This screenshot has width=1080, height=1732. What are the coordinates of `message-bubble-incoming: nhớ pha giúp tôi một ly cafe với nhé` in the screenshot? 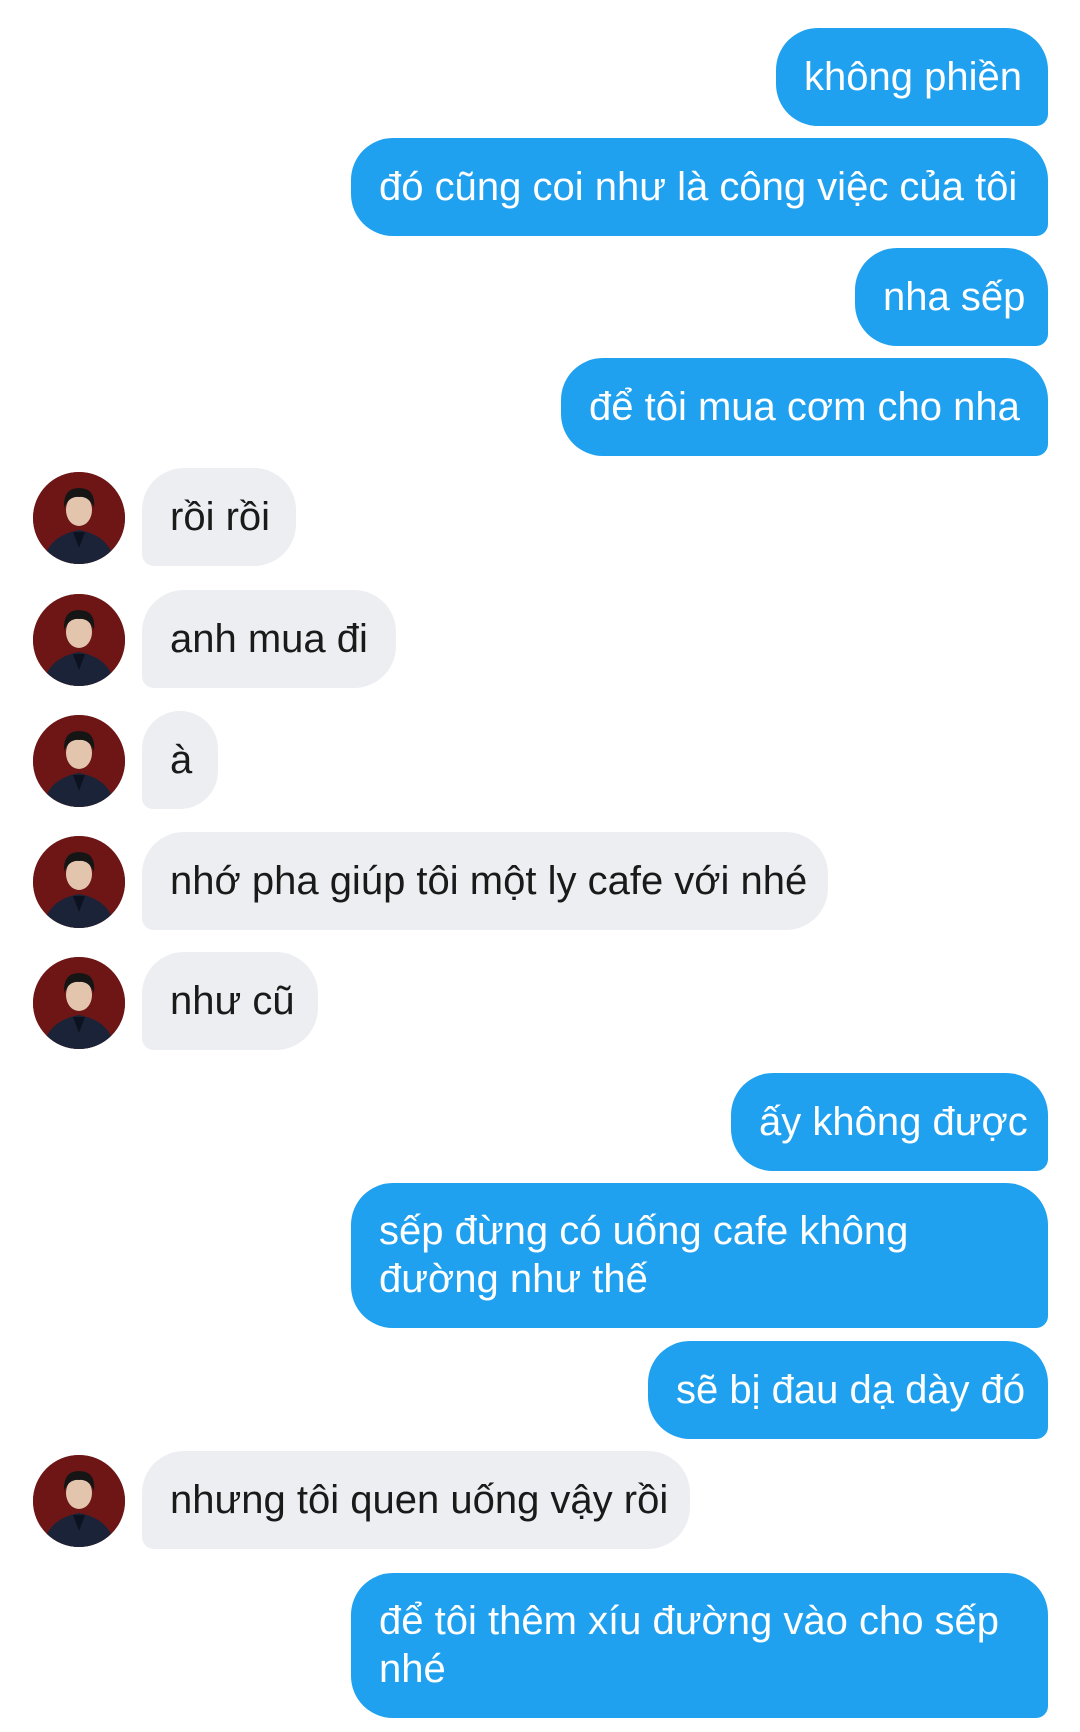 It's located at (485, 881).